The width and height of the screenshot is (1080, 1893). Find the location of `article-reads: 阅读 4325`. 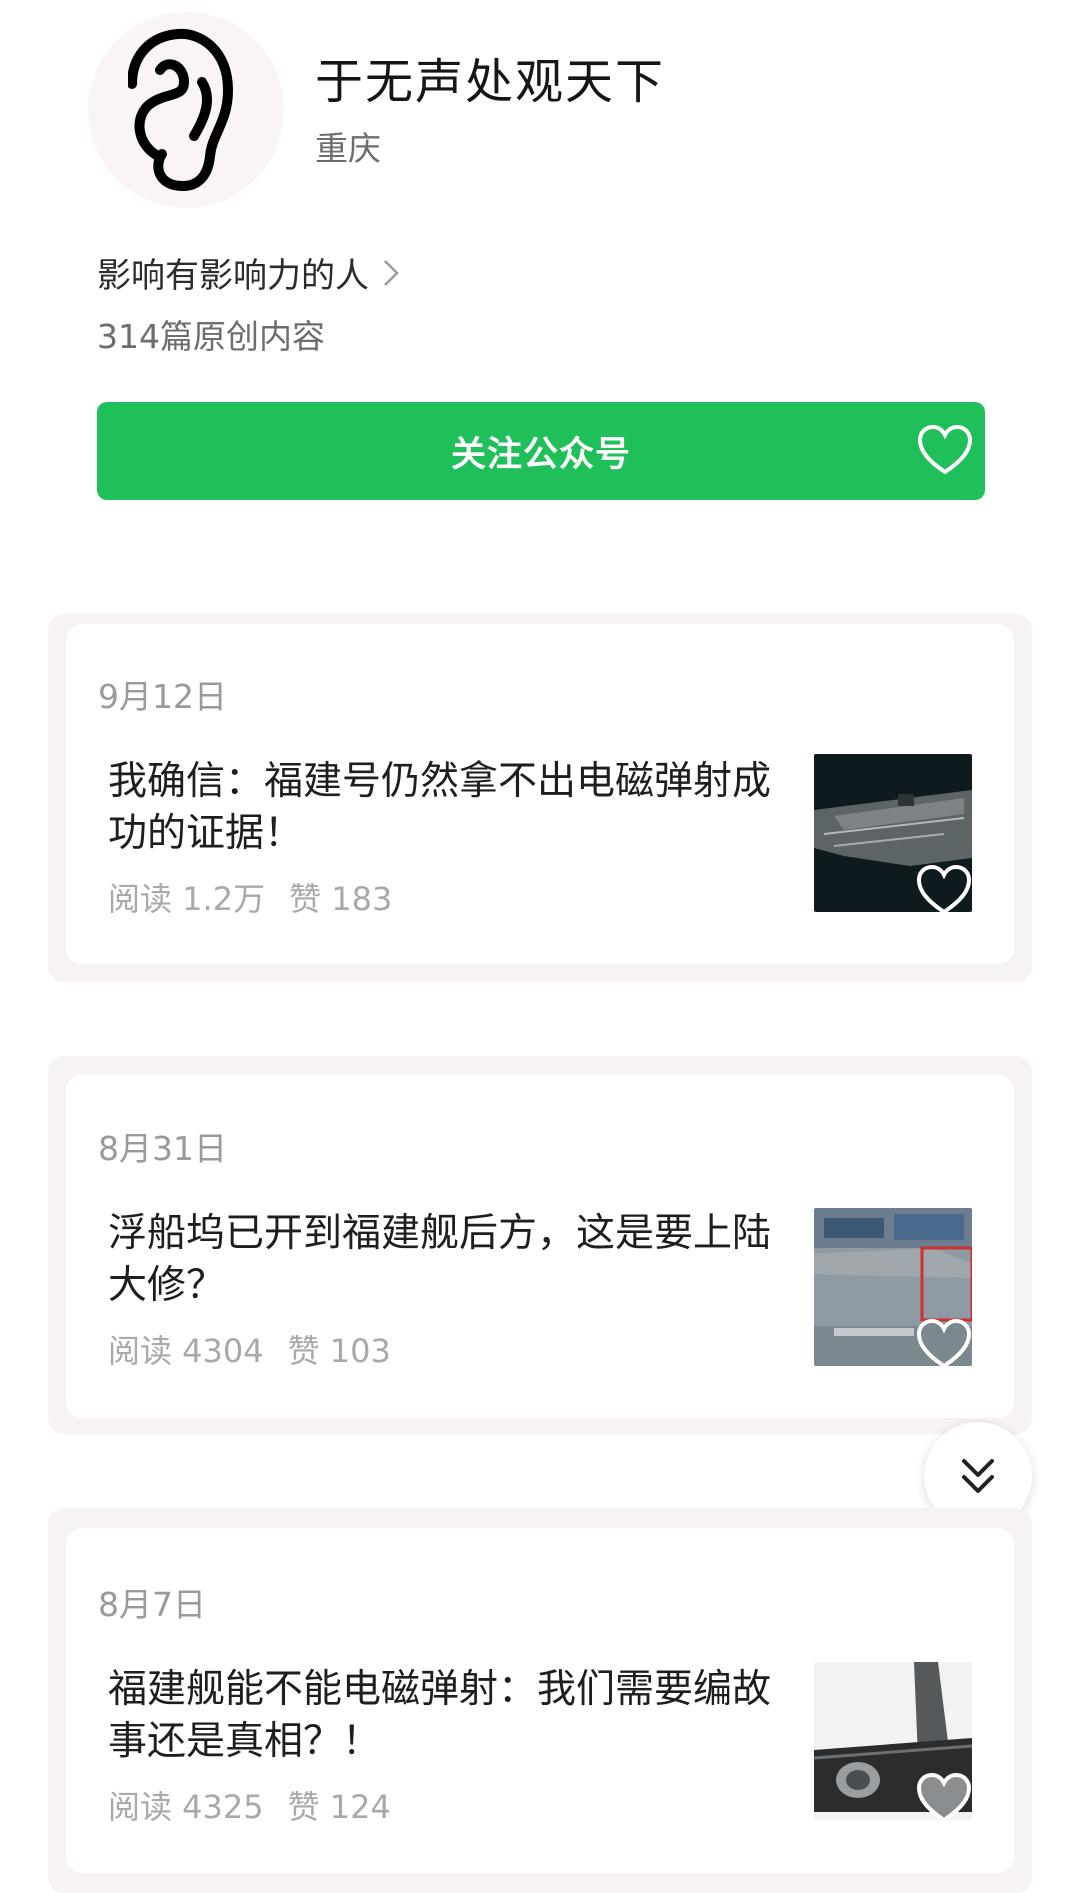

article-reads: 阅读 4325 is located at coordinates (186, 1807).